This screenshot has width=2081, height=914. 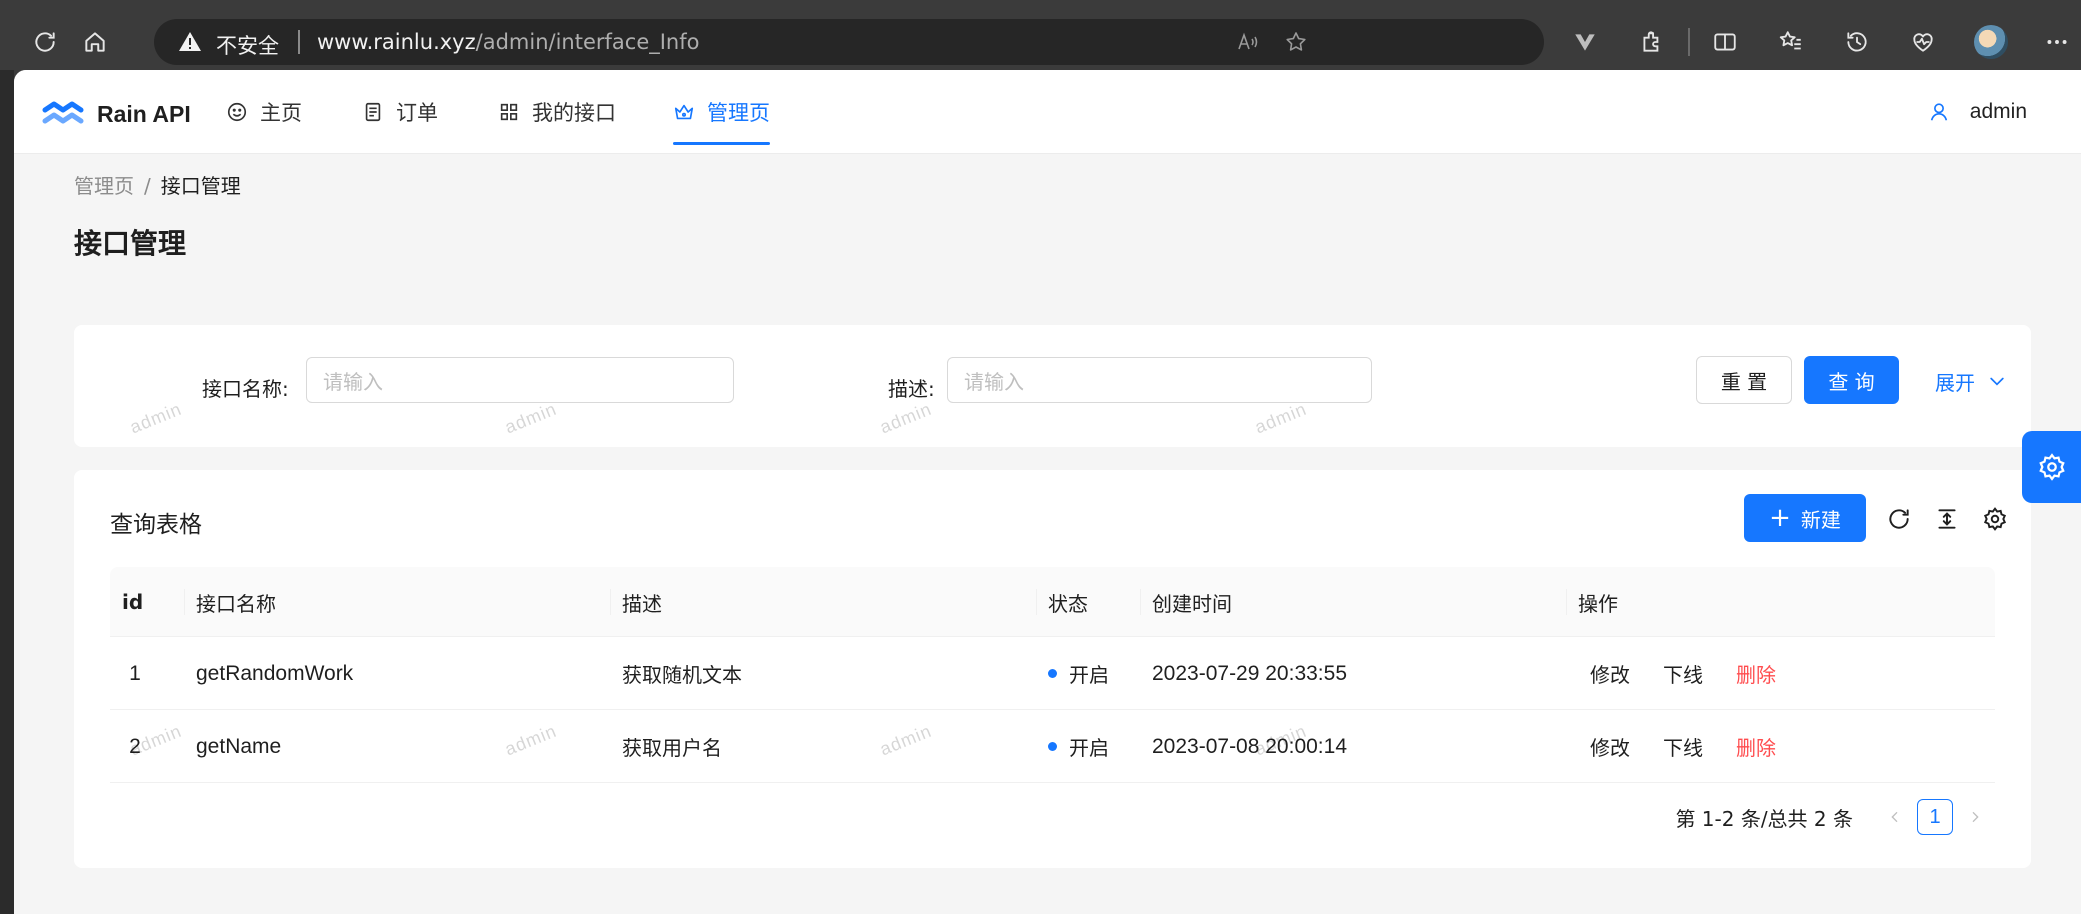 What do you see at coordinates (1652, 42) in the screenshot?
I see `extensions-puzzle-icon` at bounding box center [1652, 42].